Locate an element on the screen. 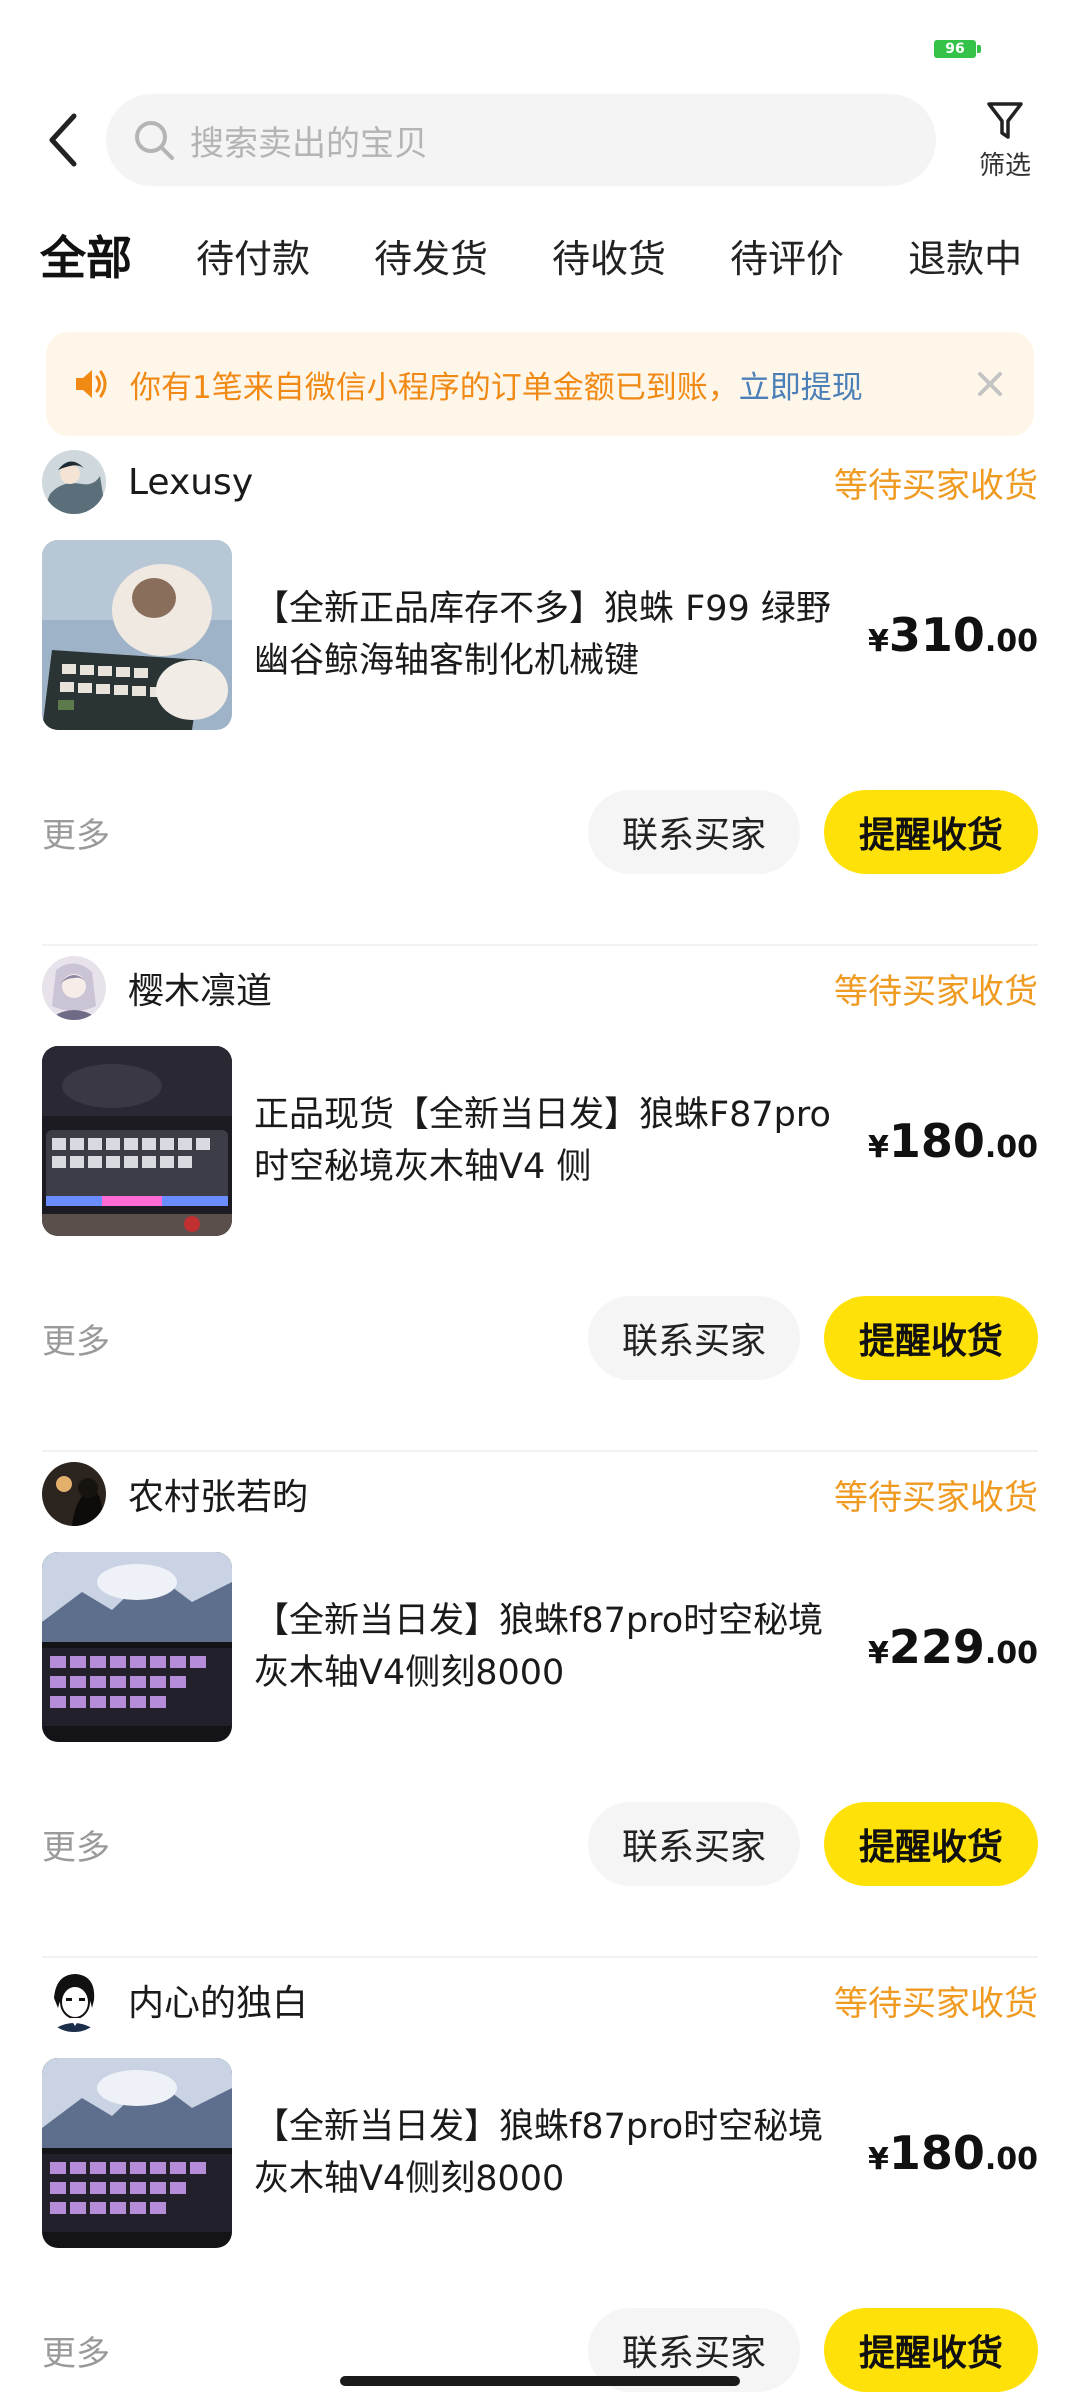 The height and width of the screenshot is (2400, 1080). search-icon is located at coordinates (154, 140).